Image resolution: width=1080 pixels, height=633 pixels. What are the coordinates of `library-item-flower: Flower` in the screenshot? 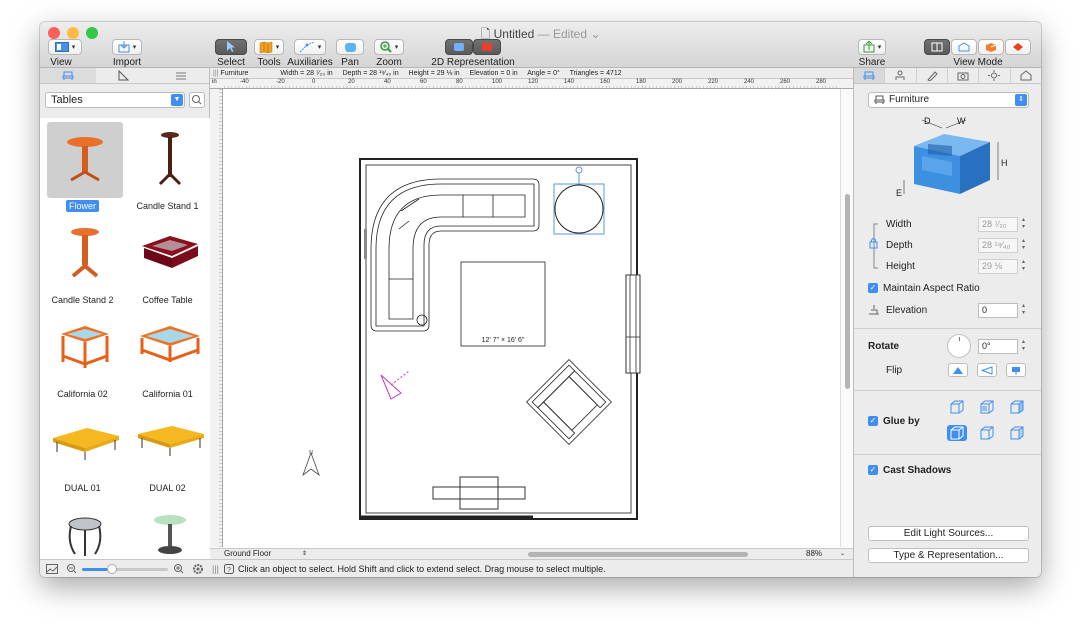 It's located at (82, 167).